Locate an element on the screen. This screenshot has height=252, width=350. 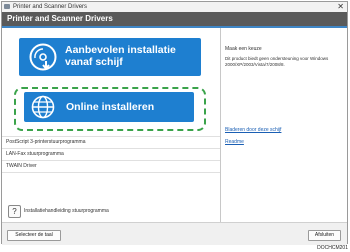
install-guide: ? Installatiehandleiding stuurprogramma is located at coordinates (111, 212).